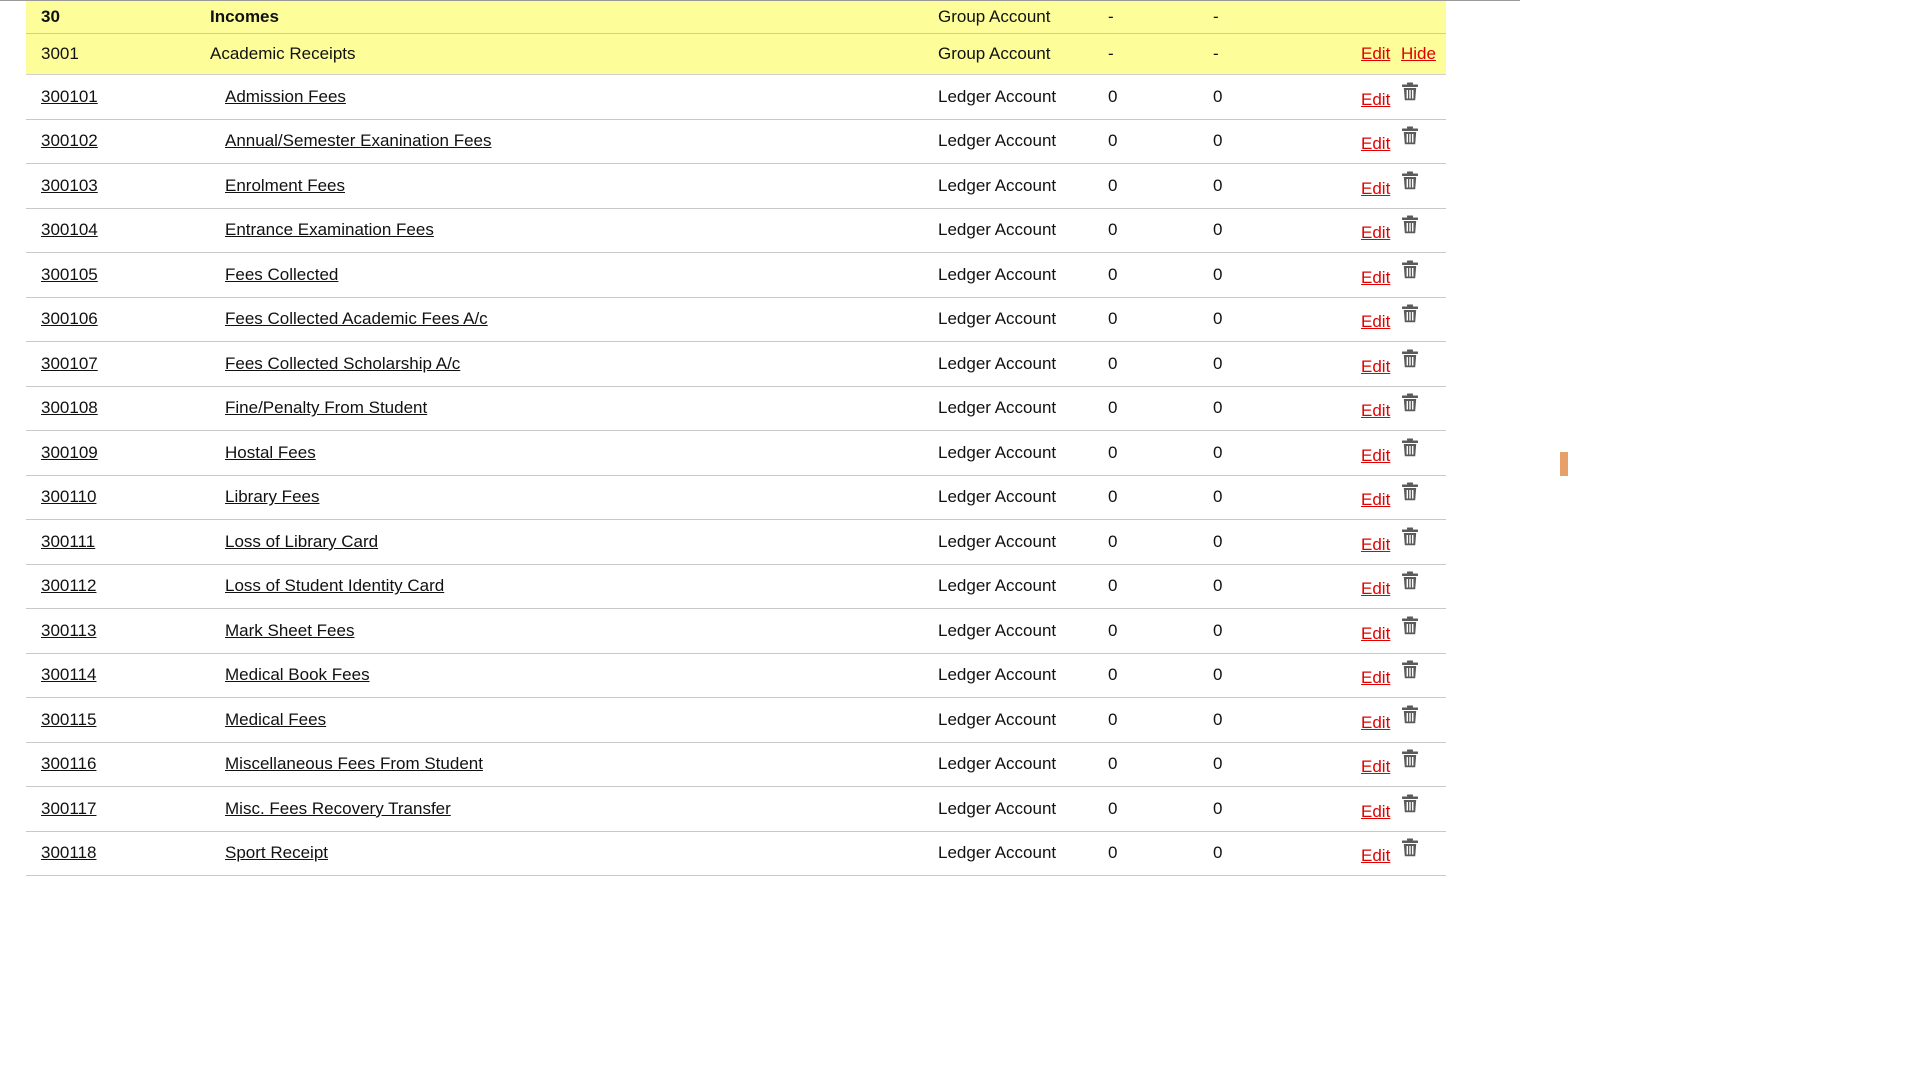  Describe the element at coordinates (297, 675) in the screenshot. I see `account-name-link: Medical Book Fees` at that location.